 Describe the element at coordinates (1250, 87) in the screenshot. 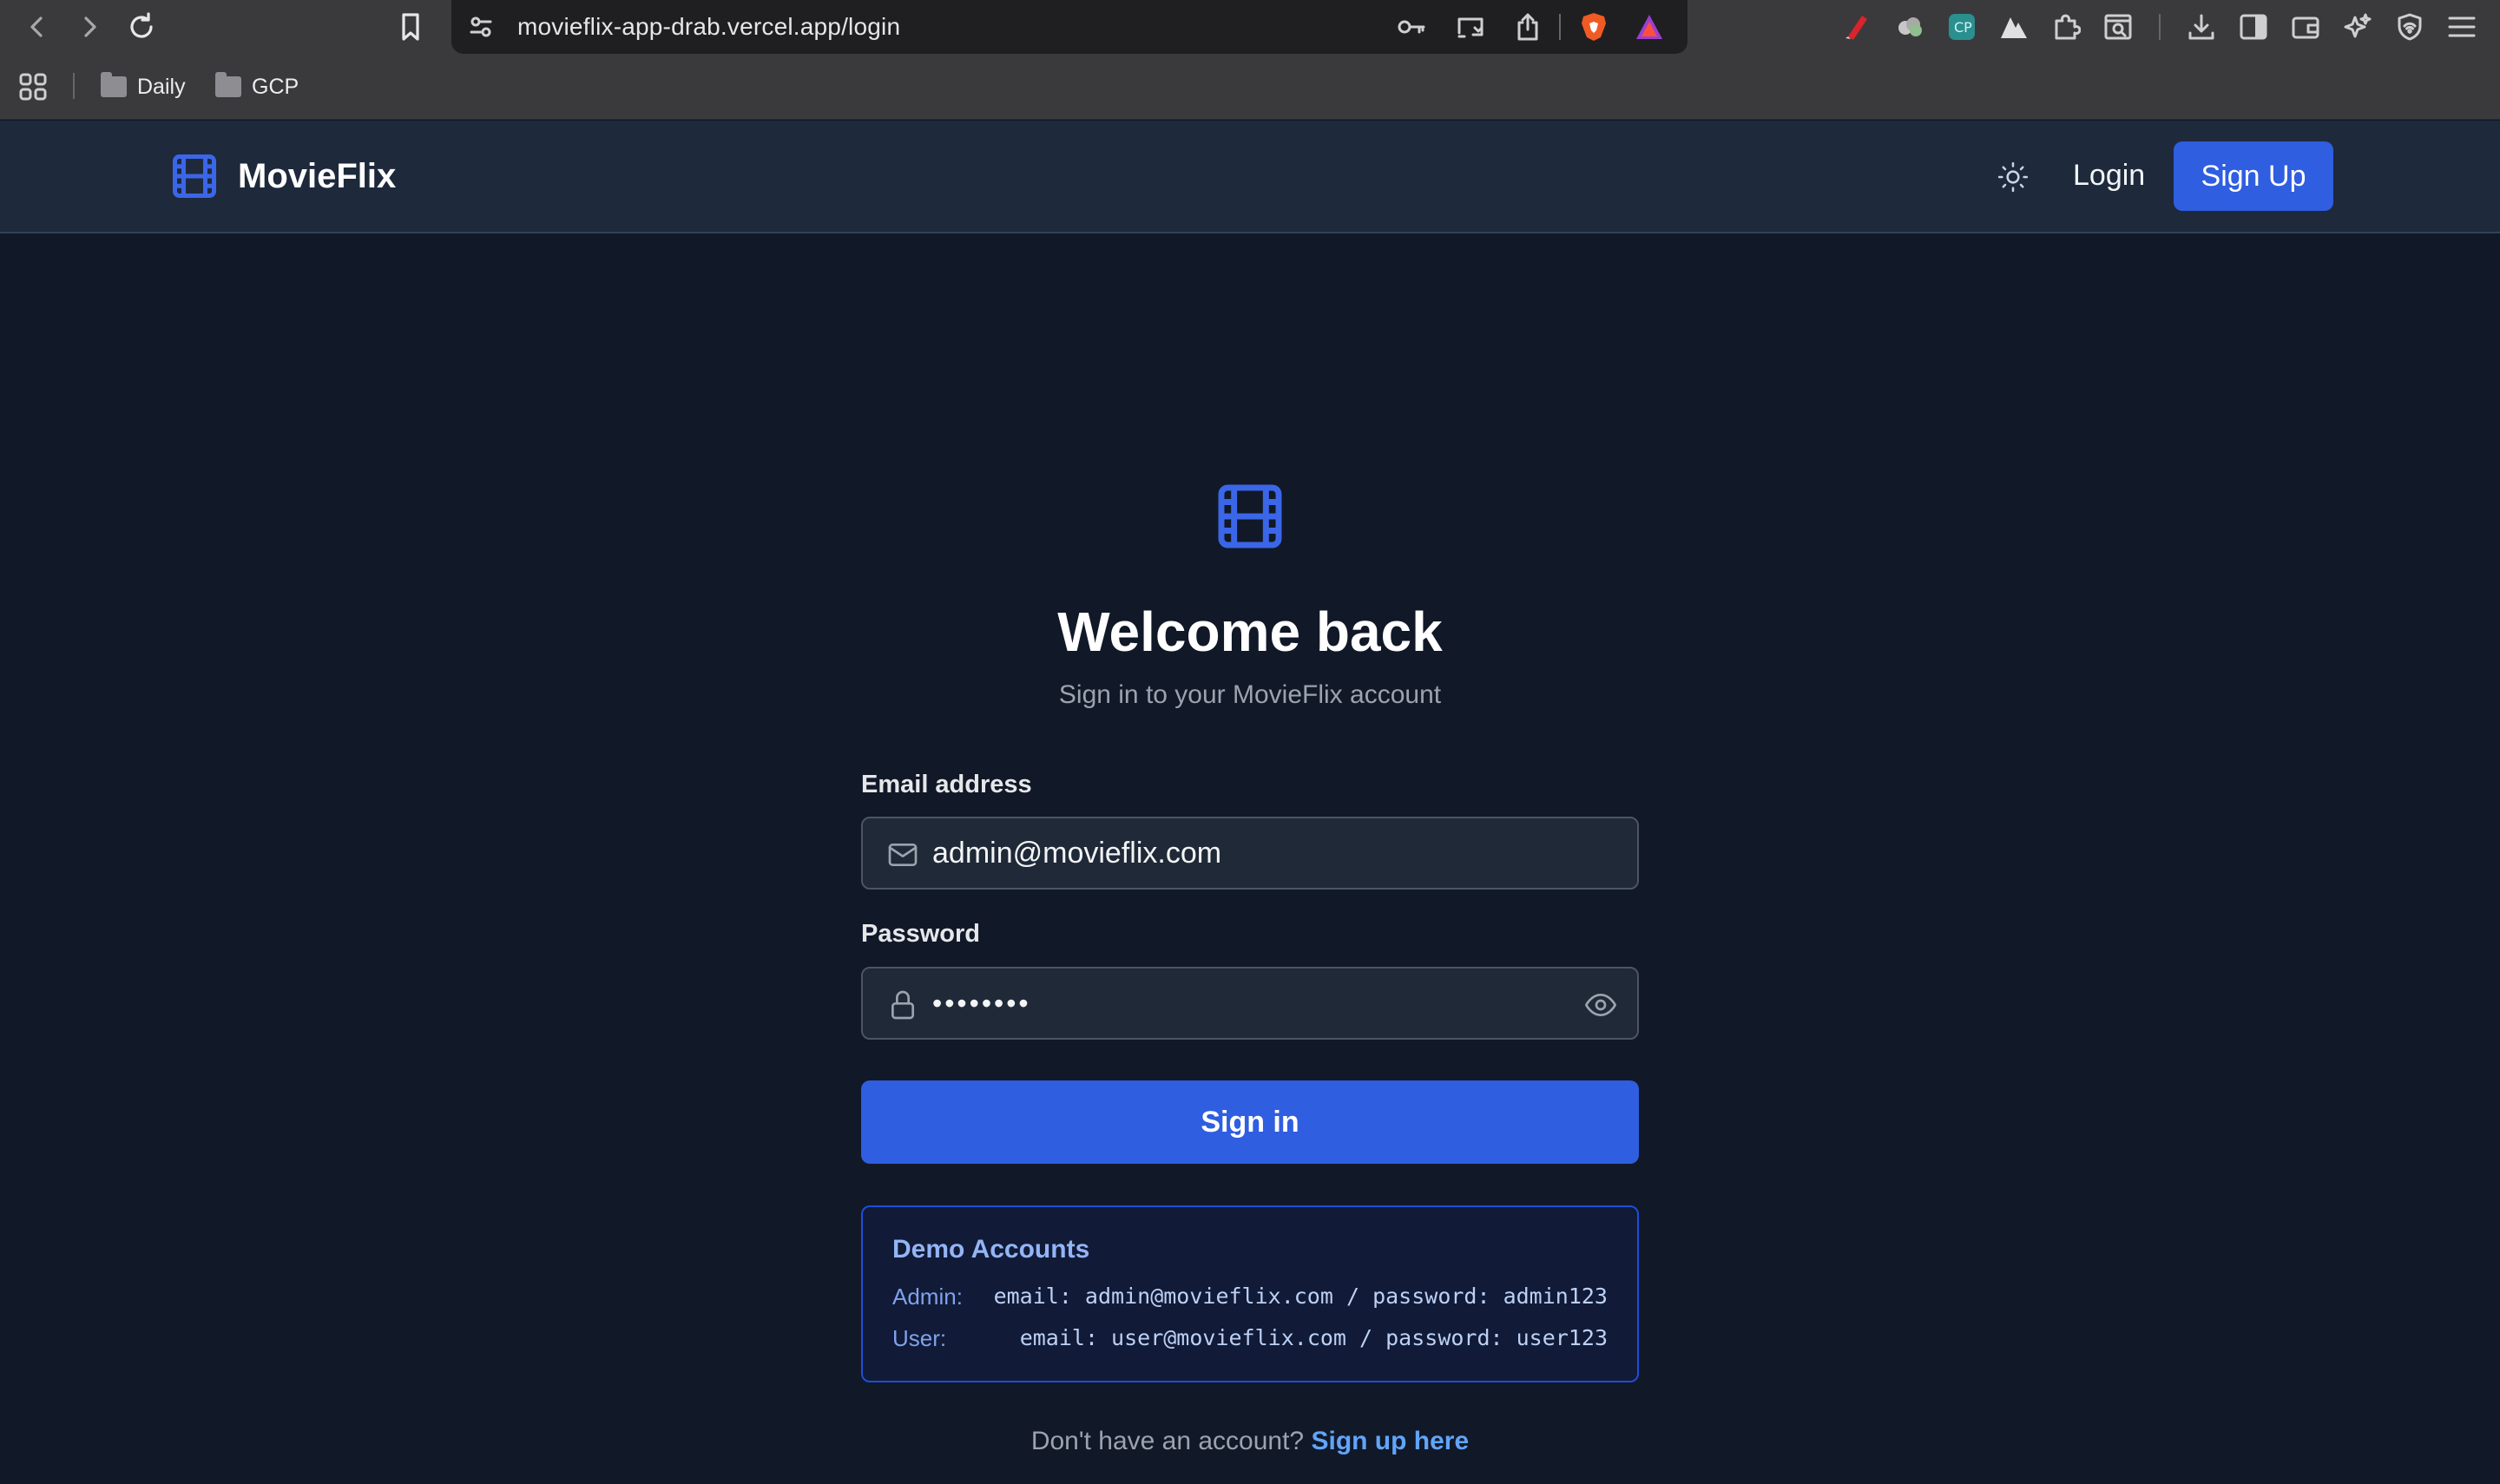

I see `bookmarks-bar: Daily GCP` at that location.